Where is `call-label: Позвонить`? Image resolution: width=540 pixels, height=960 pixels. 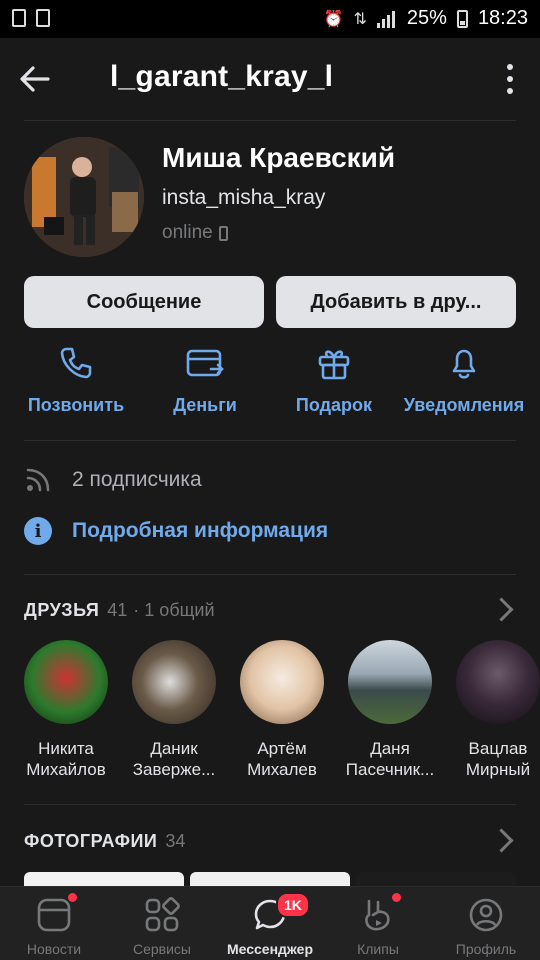
call-label: Позвонить is located at coordinates (76, 405).